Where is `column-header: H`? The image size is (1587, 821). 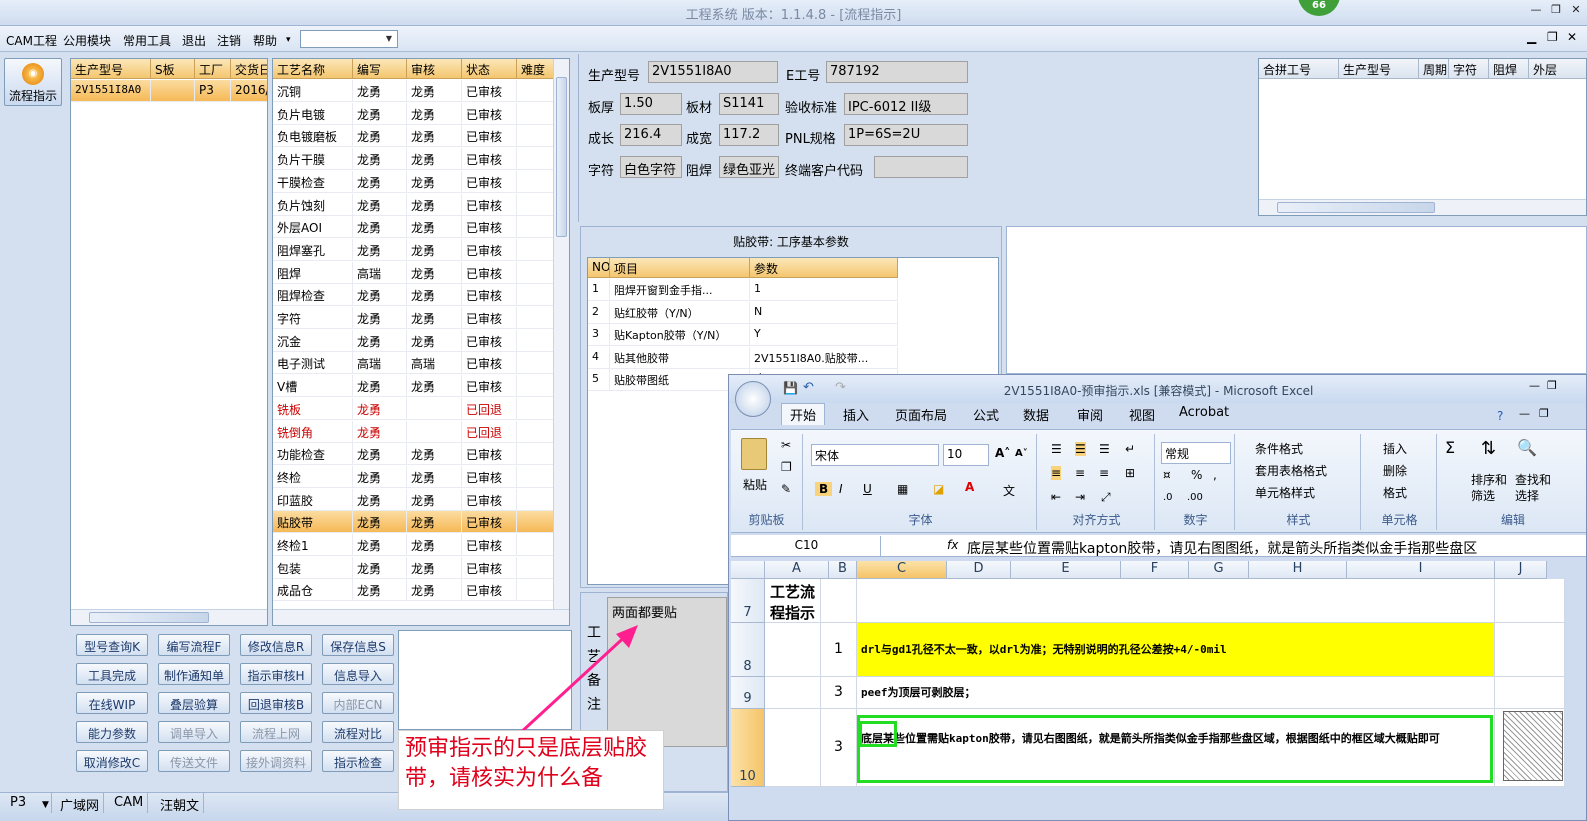 column-header: H is located at coordinates (1298, 570).